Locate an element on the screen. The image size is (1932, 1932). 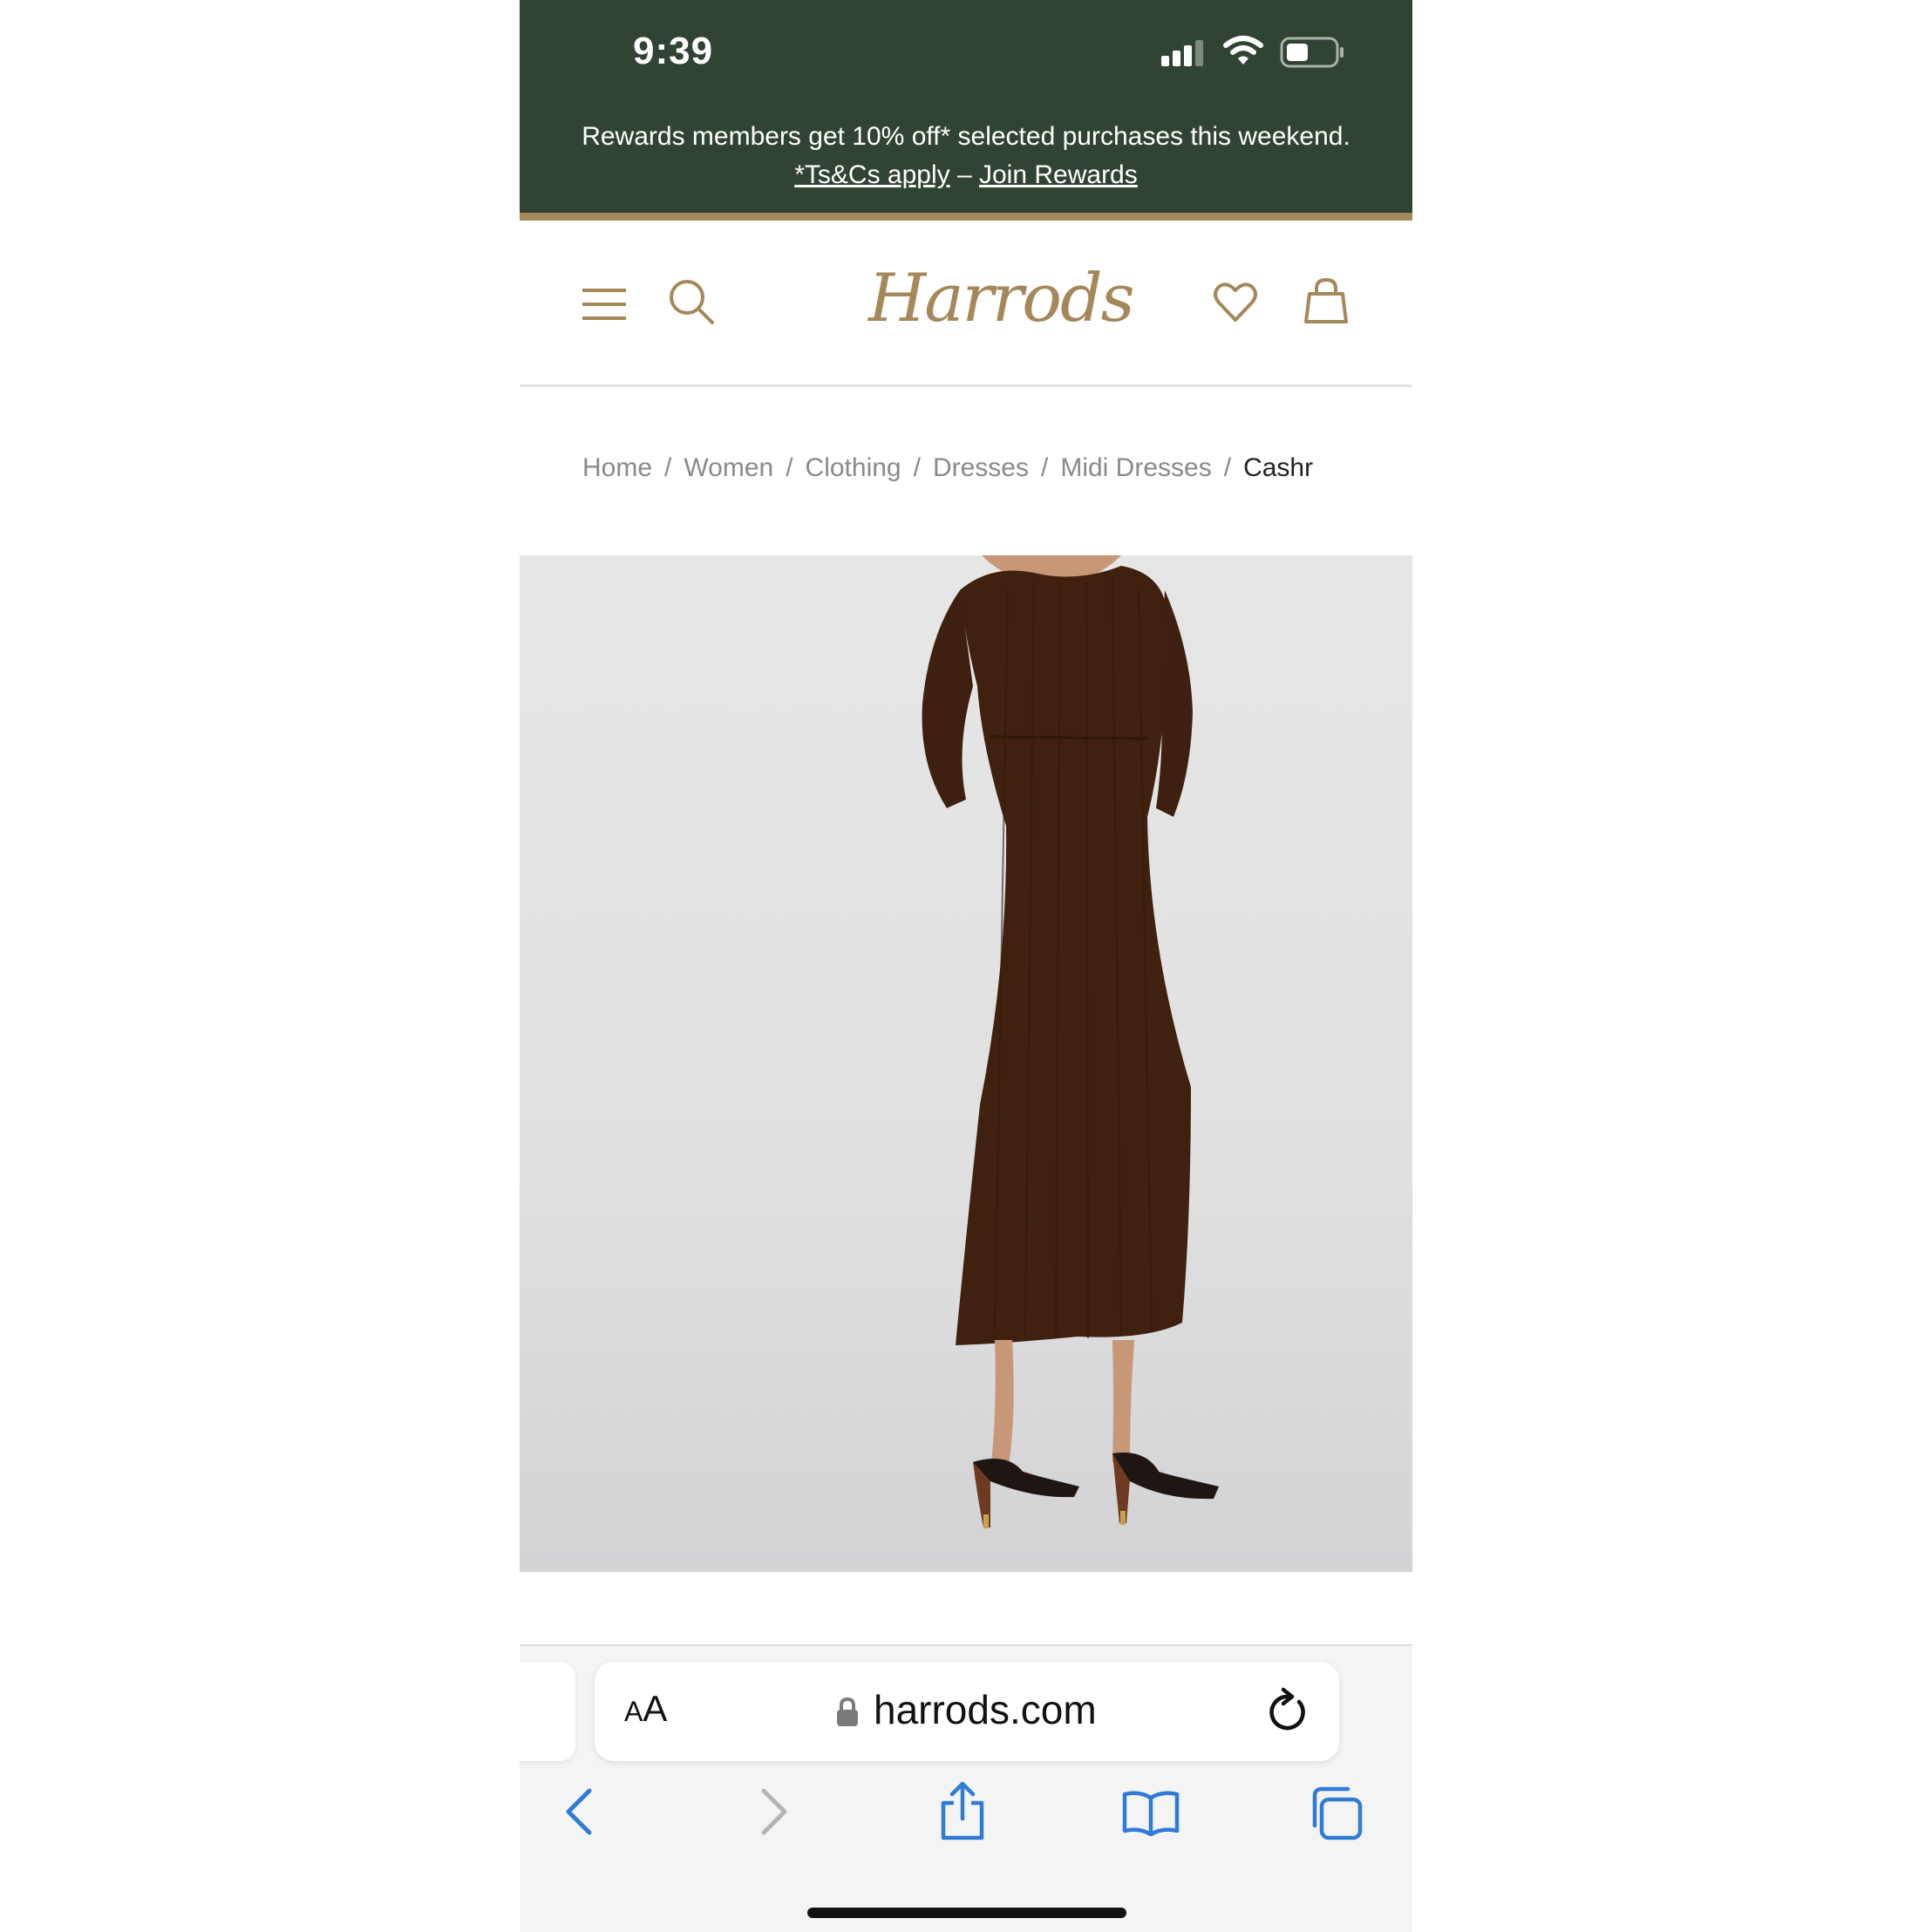
text-size-button: AA is located at coordinates (645, 1709).